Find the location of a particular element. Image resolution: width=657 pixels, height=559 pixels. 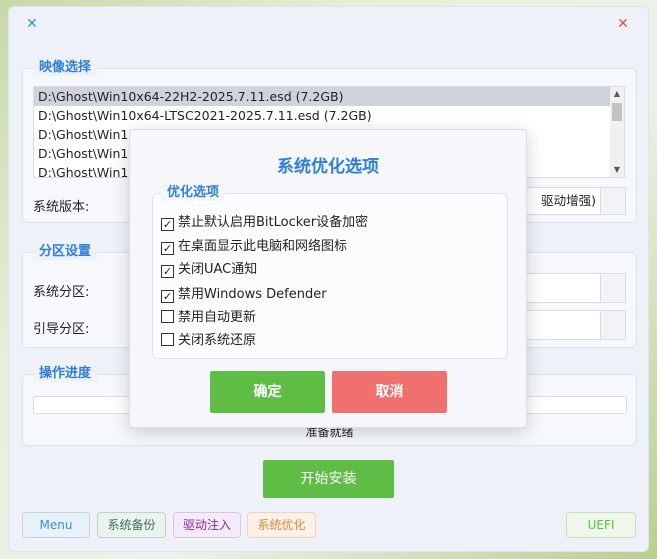

option-defender: ✓ 禁用Windows Defender is located at coordinates (244, 295).